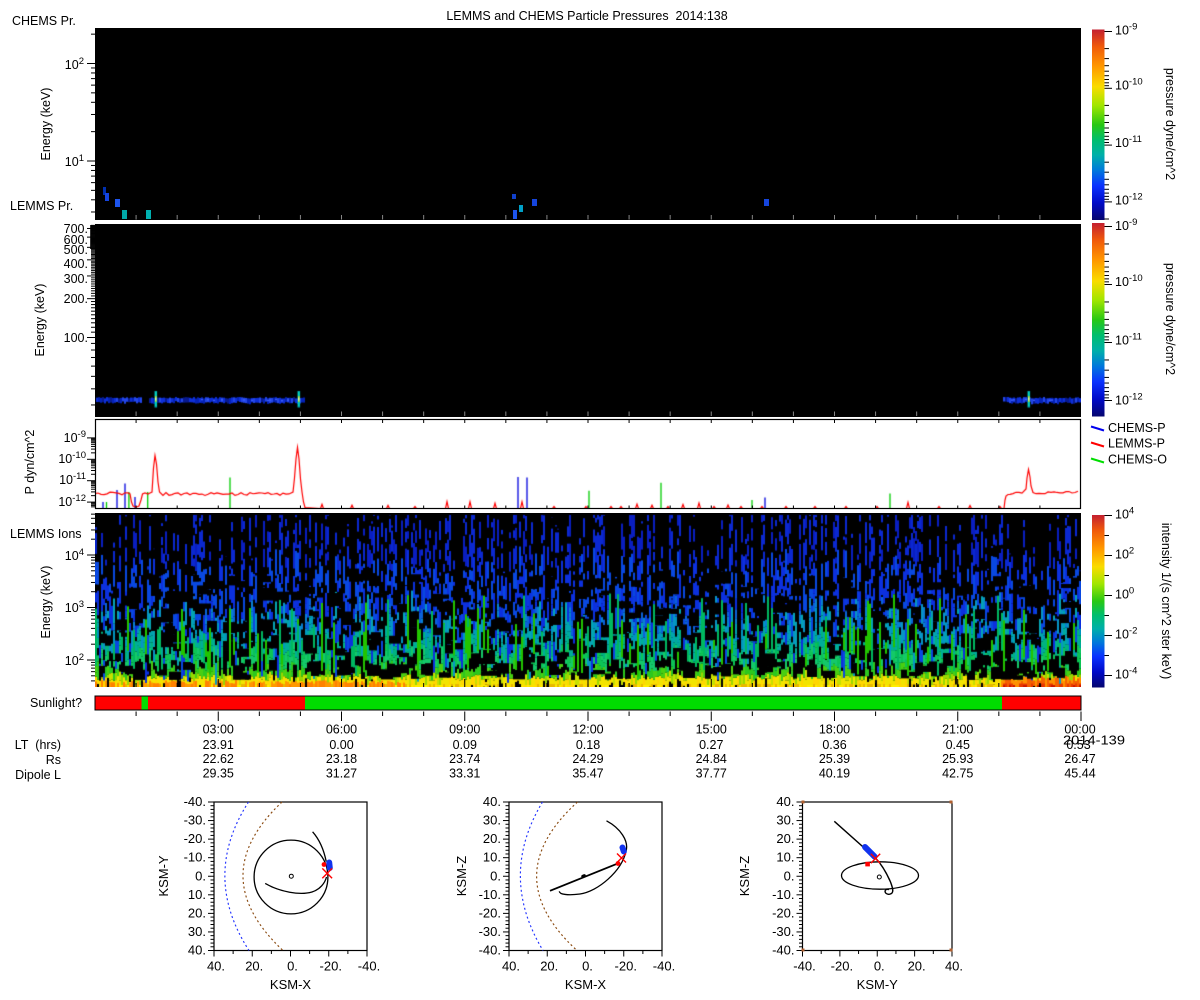 Image resolution: width=1200 pixels, height=1000 pixels. Describe the element at coordinates (1137, 459) in the screenshot. I see `svg-text: CHEMS-O` at that location.